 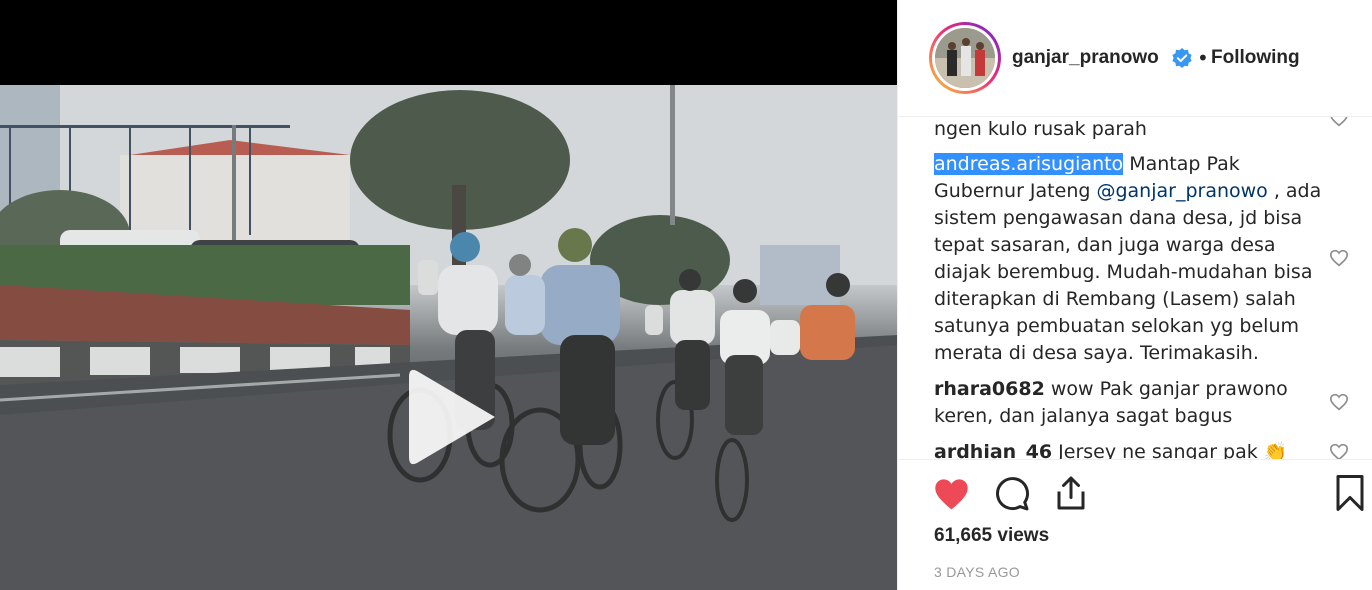 What do you see at coordinates (1182, 58) in the screenshot?
I see `verified-badge-icon` at bounding box center [1182, 58].